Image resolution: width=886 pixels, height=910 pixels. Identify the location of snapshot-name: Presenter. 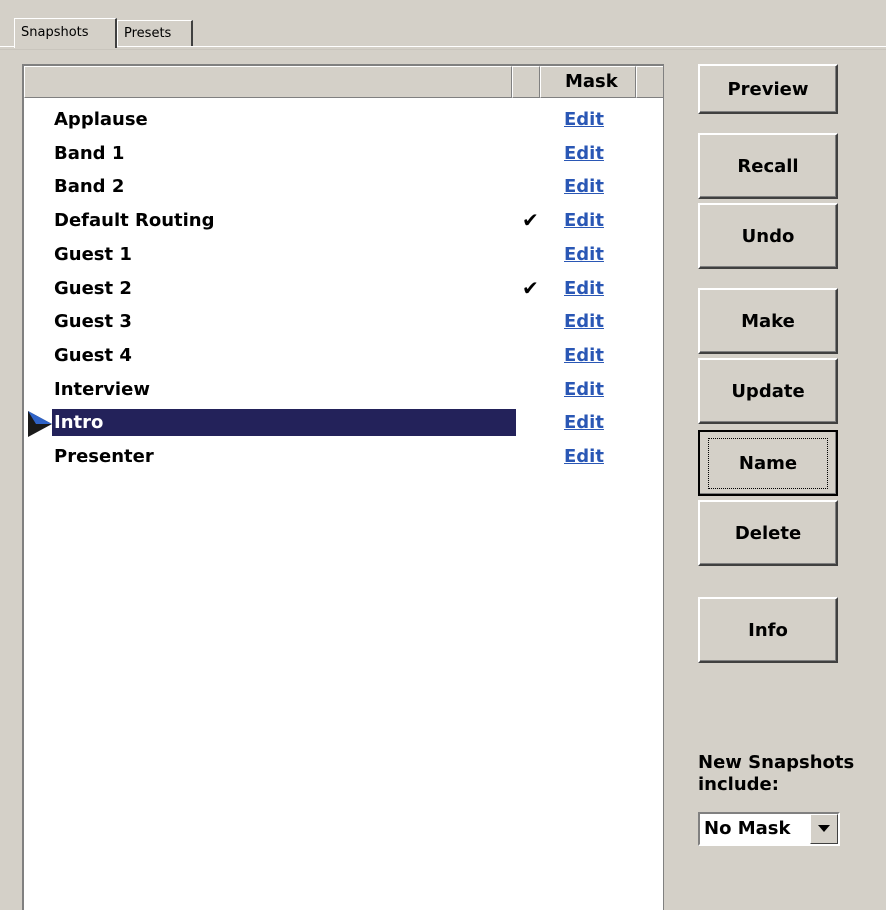
(265, 456).